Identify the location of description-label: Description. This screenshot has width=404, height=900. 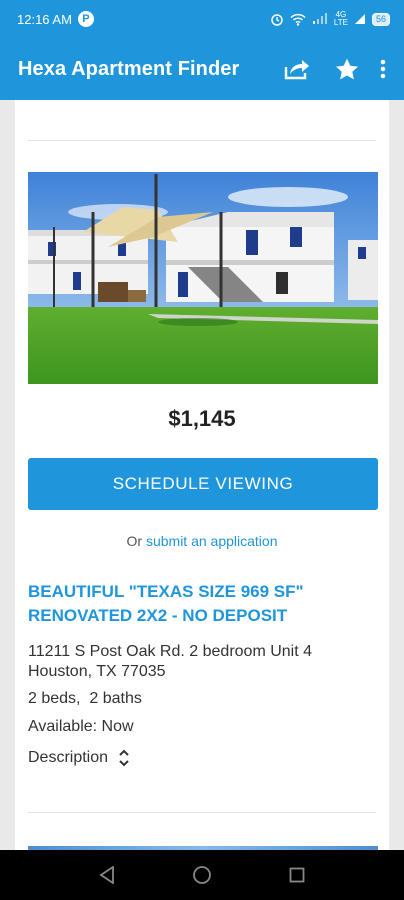
(68, 757).